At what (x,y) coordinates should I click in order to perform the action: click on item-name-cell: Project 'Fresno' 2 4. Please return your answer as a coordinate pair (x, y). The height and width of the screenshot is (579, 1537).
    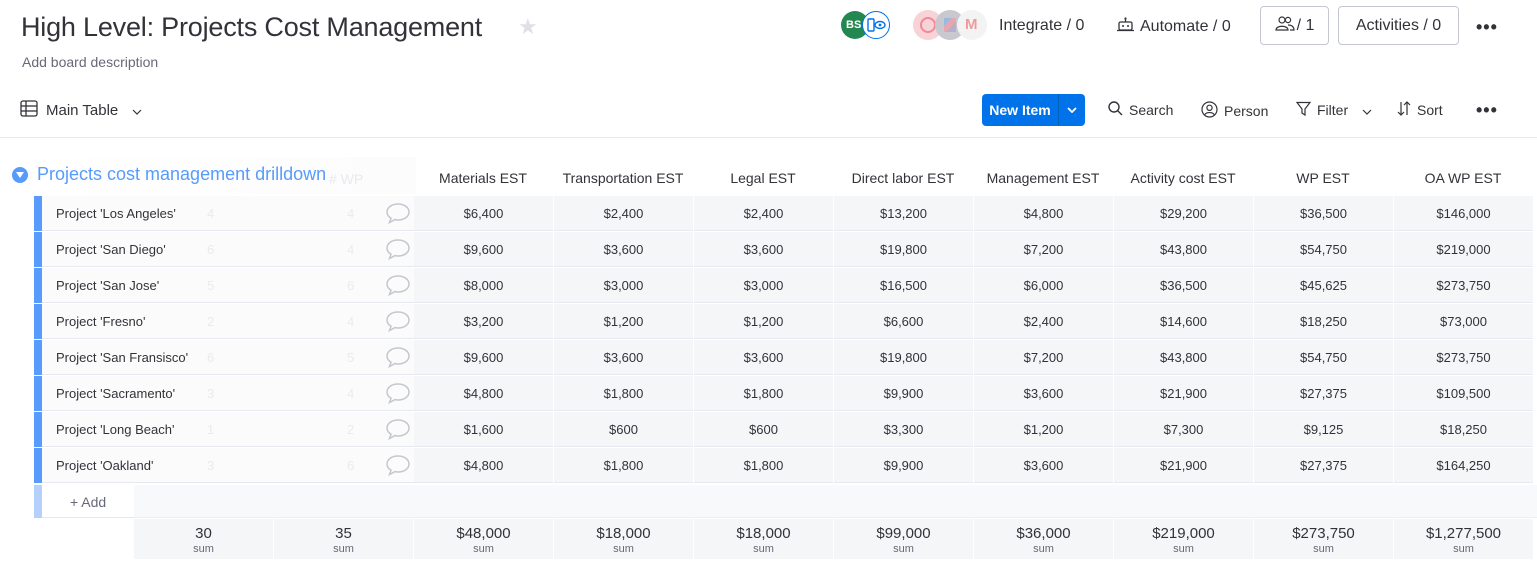
    Looking at the image, I should click on (229, 321).